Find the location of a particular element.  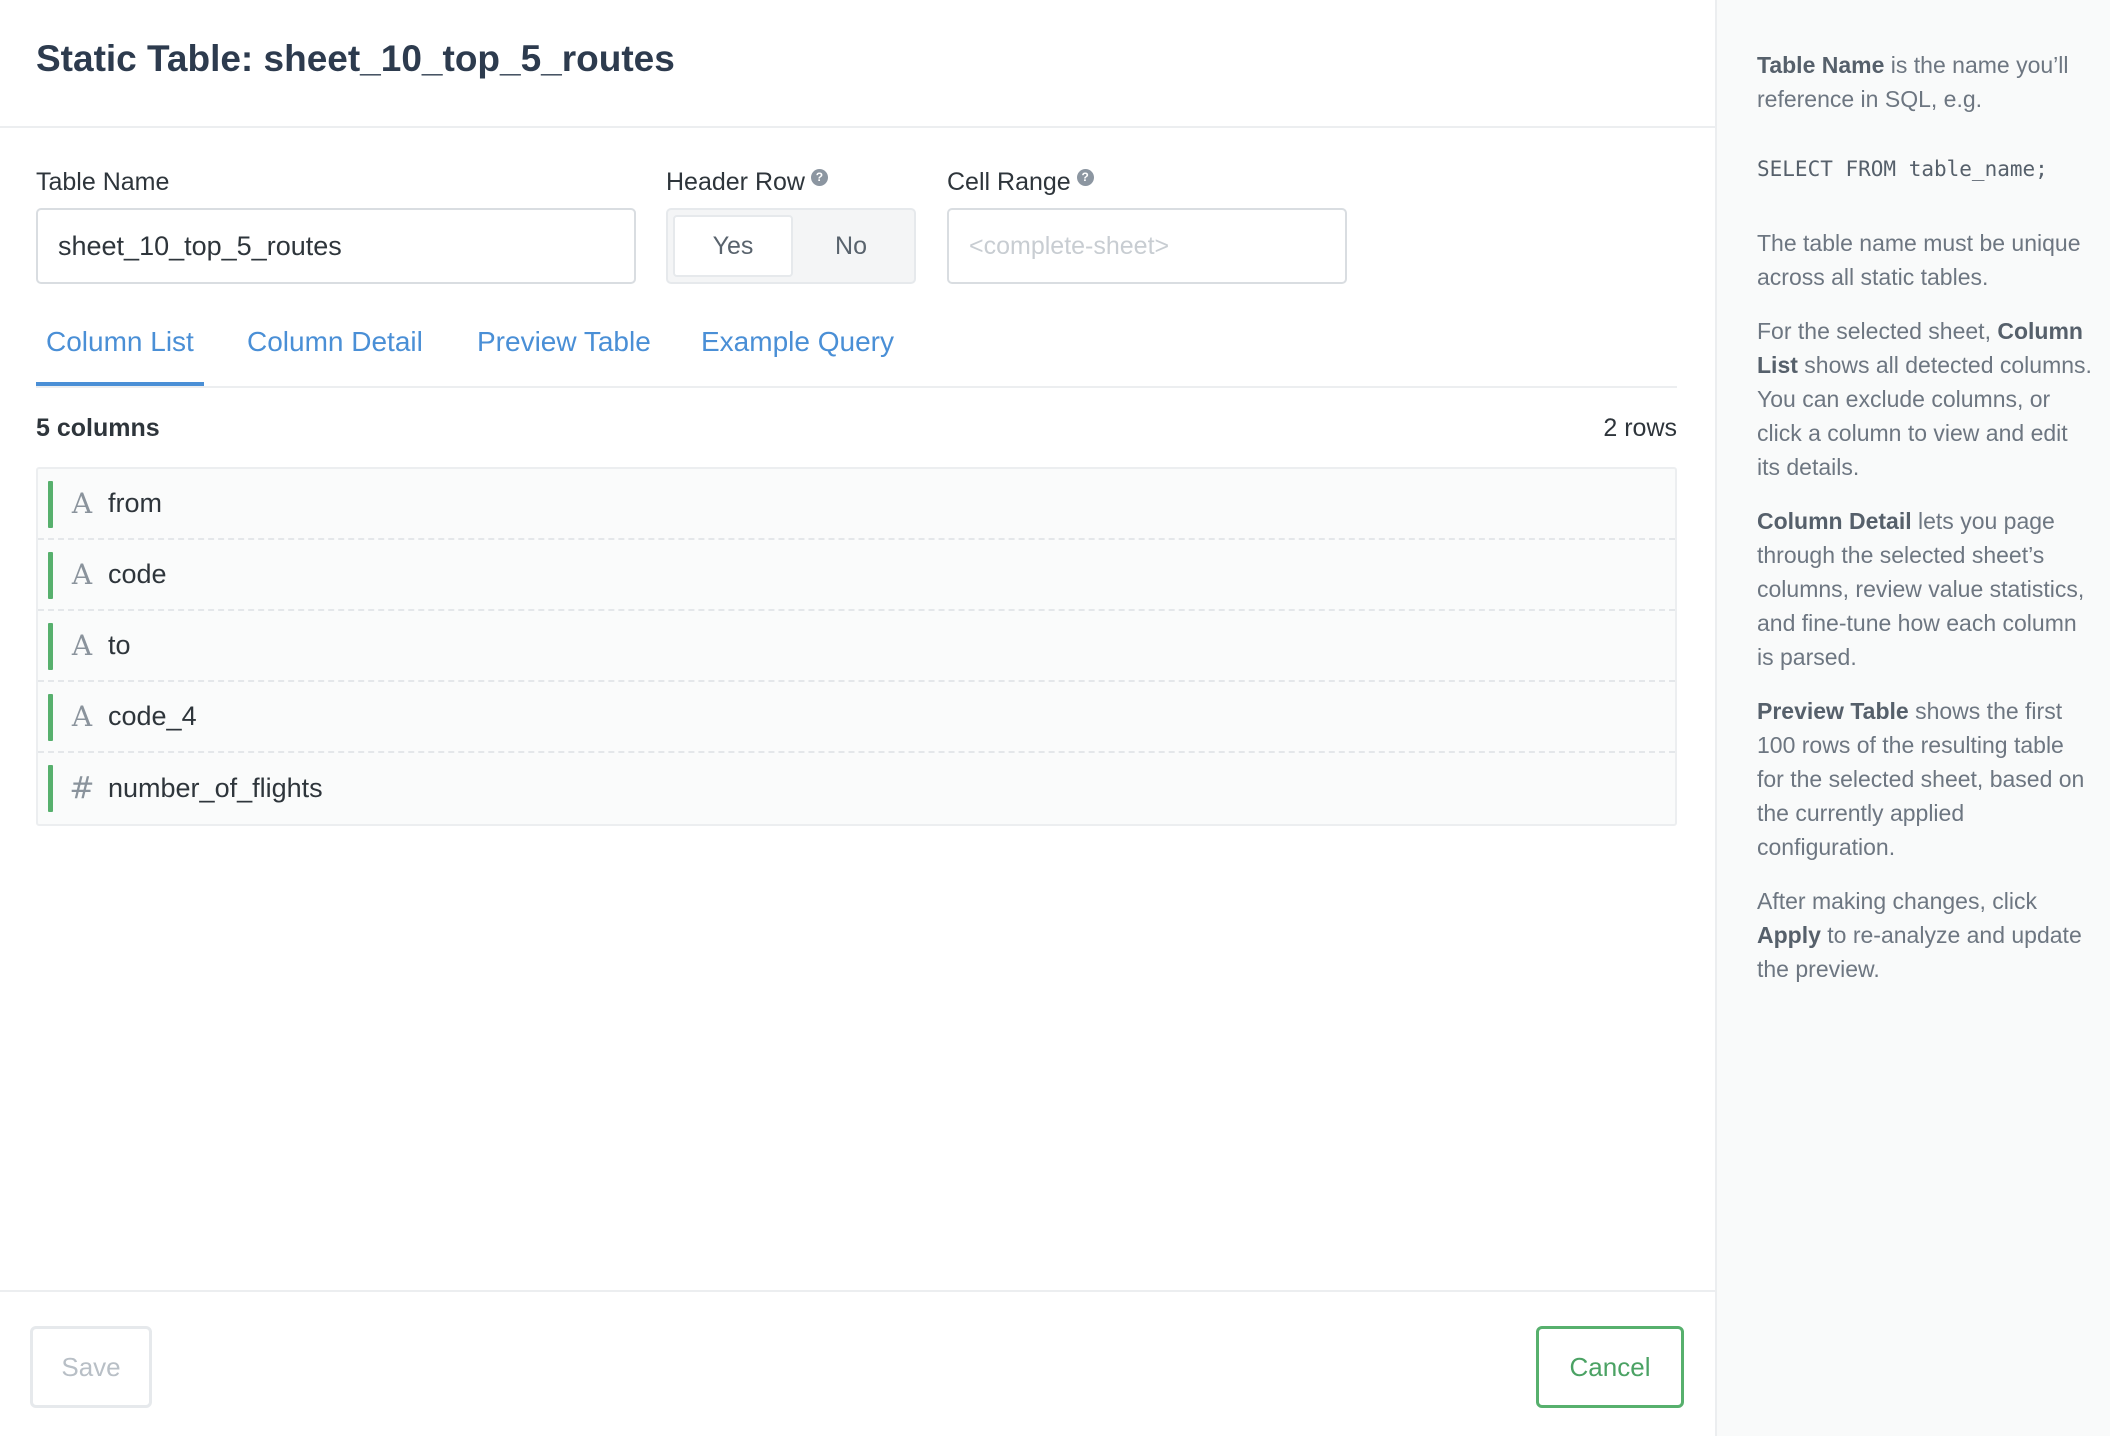

modal-footer: Save Cancel is located at coordinates (857, 1363).